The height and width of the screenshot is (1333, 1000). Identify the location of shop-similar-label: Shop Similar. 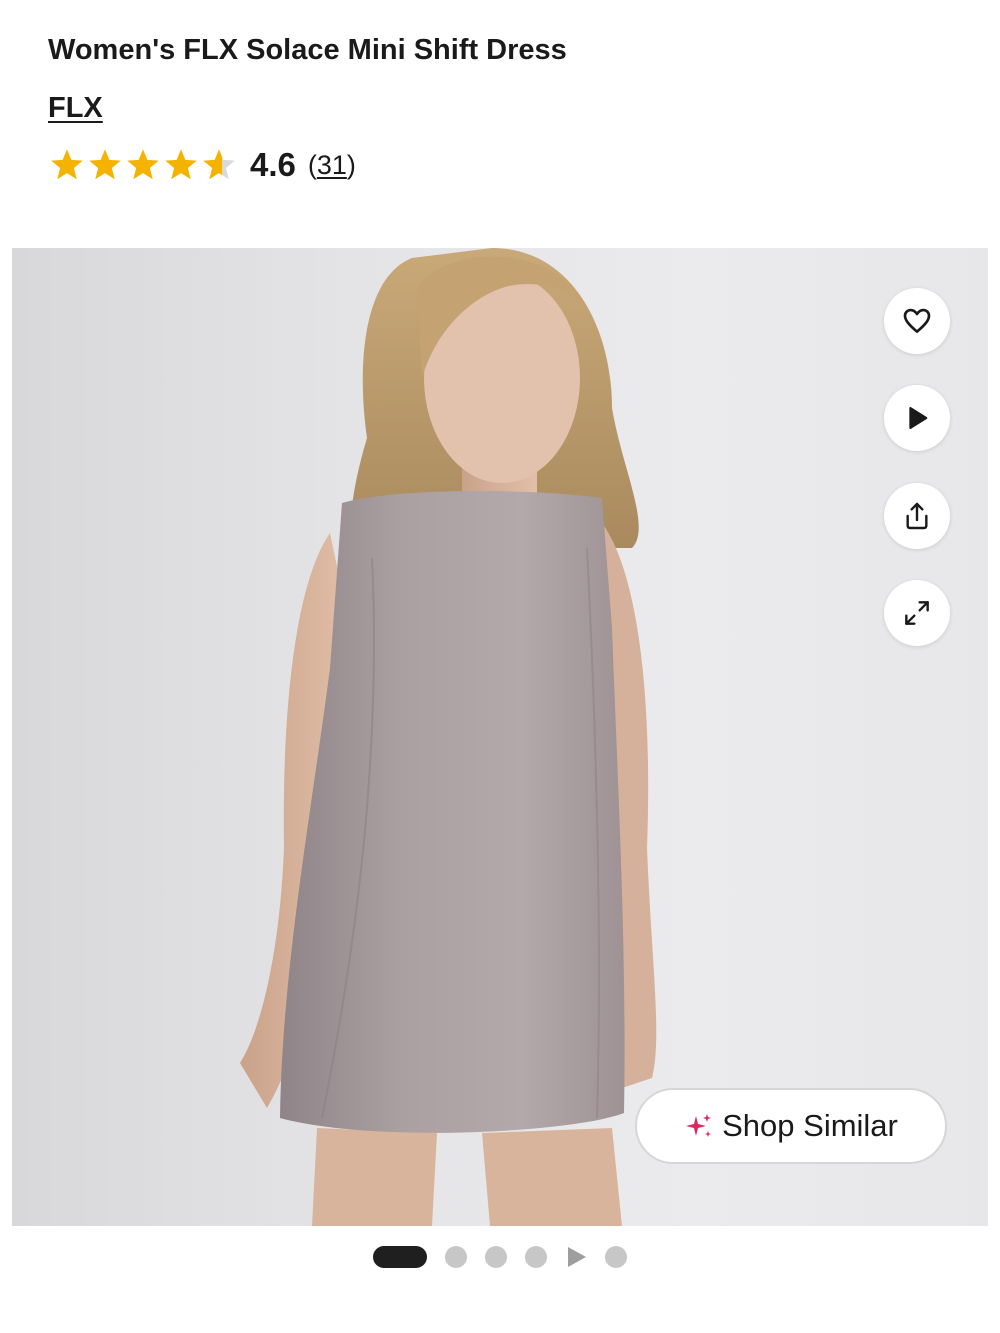
(810, 1125).